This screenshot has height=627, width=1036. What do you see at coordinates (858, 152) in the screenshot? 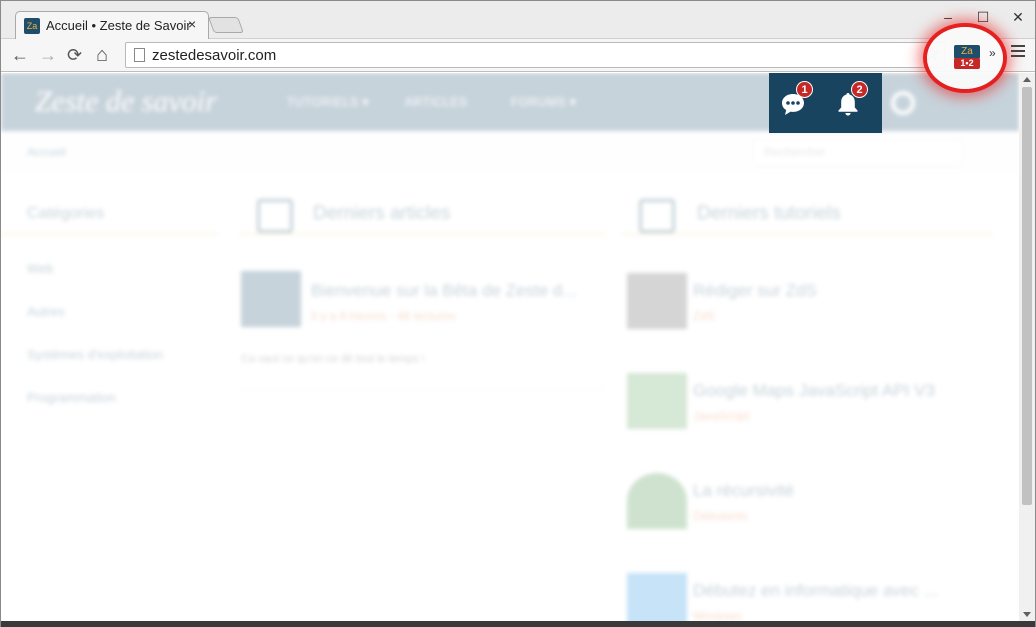
I see `search-input: Rechercher` at bounding box center [858, 152].